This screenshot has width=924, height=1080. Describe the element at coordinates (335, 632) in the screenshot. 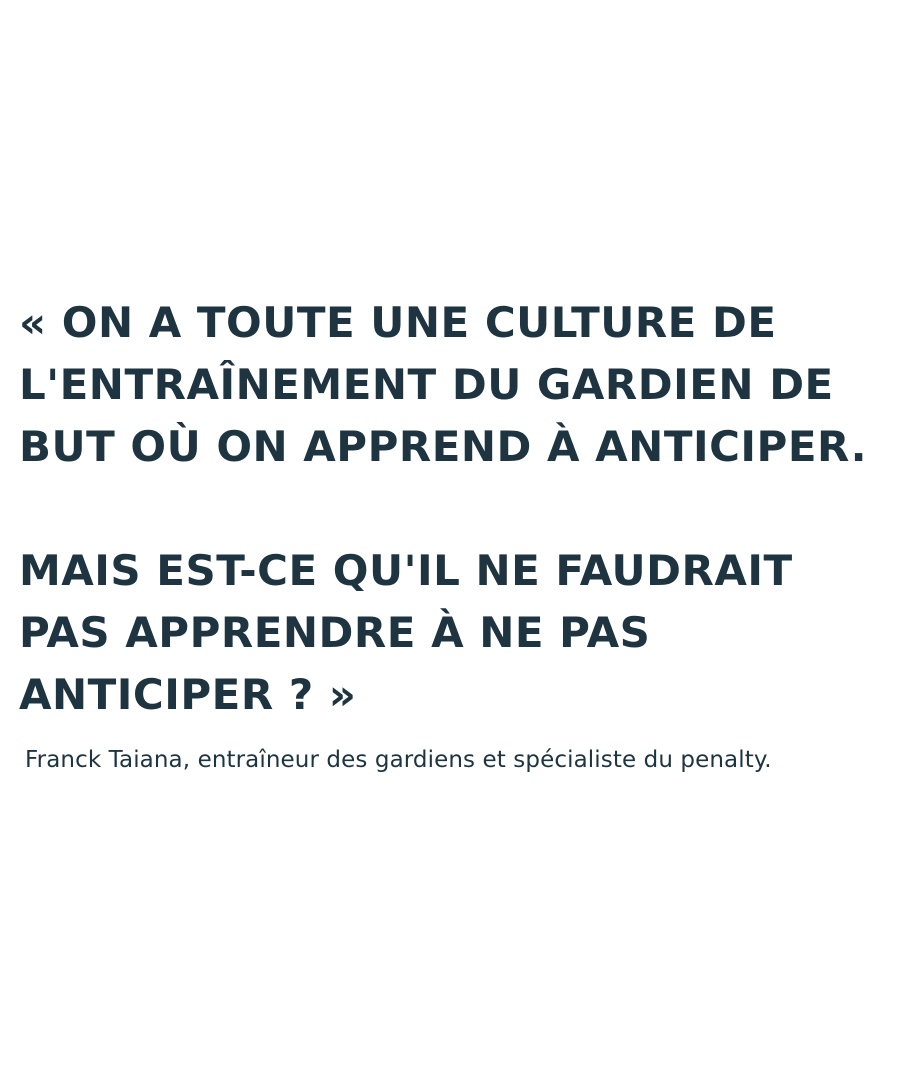

I see `quote-line-5: pas apprendre à ne pas` at that location.